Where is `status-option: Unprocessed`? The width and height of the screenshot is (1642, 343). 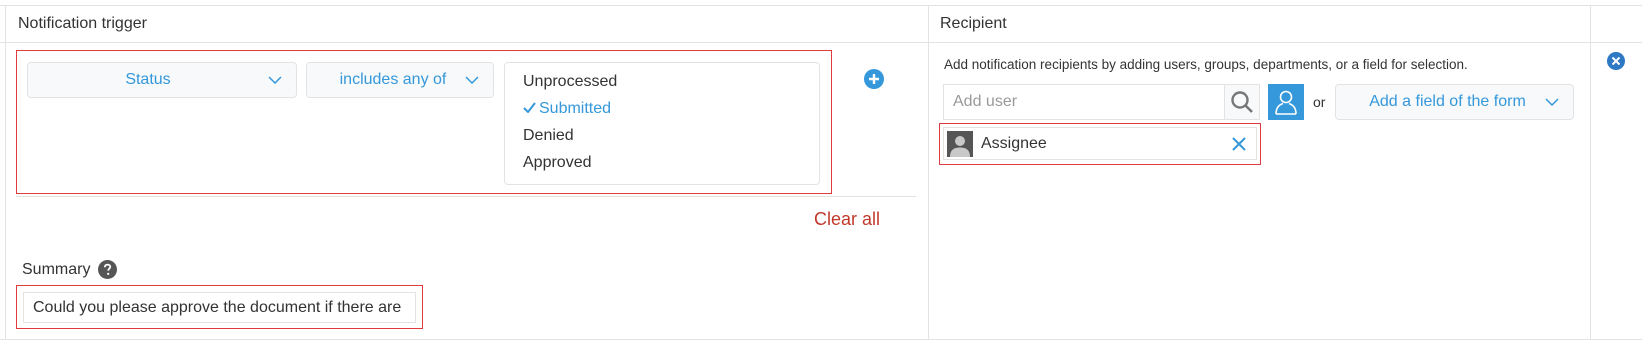
status-option: Unprocessed is located at coordinates (570, 82).